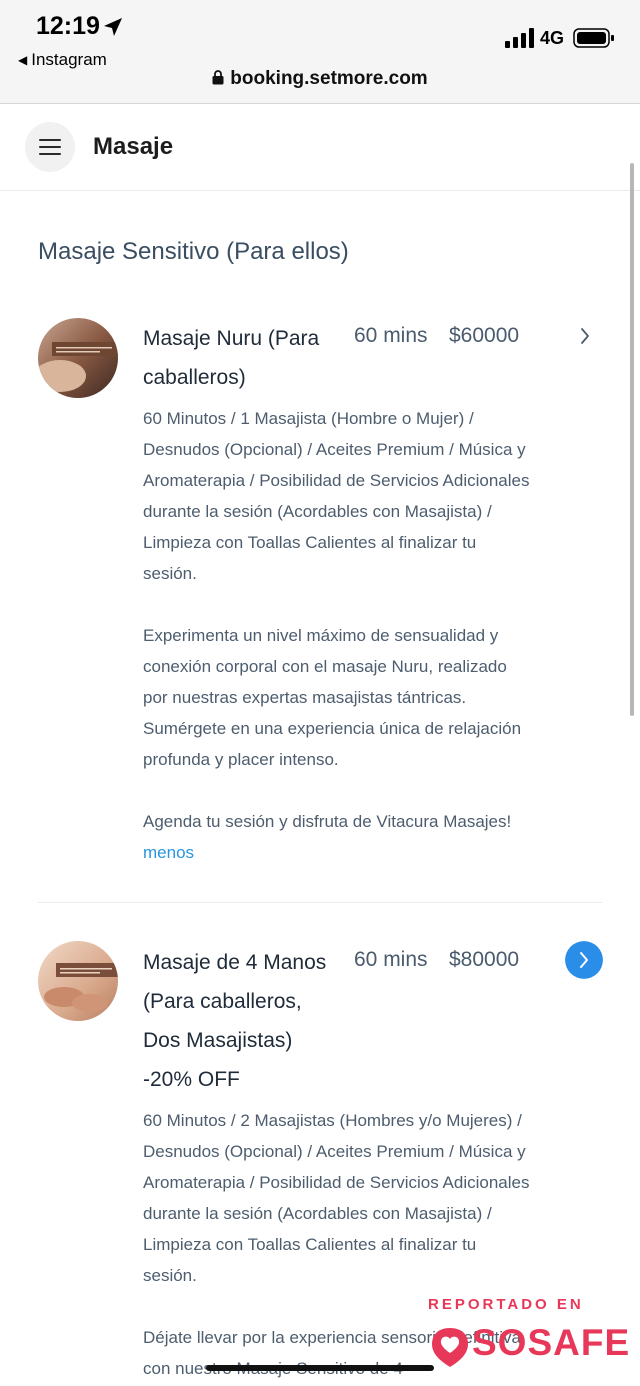 This screenshot has height=1386, width=640. Describe the element at coordinates (240, 358) in the screenshot. I see `service-name: Masaje Nuru (Para caballeros)` at that location.